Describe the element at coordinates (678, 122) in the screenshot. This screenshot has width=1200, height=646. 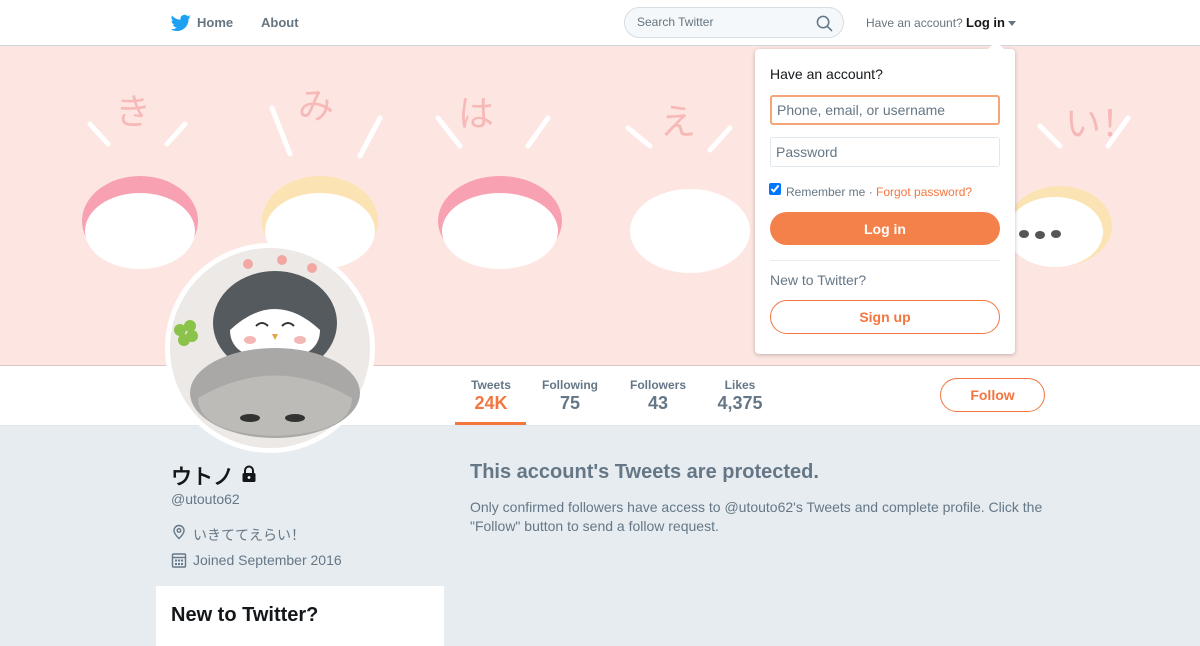
I see `svg-text: え` at that location.